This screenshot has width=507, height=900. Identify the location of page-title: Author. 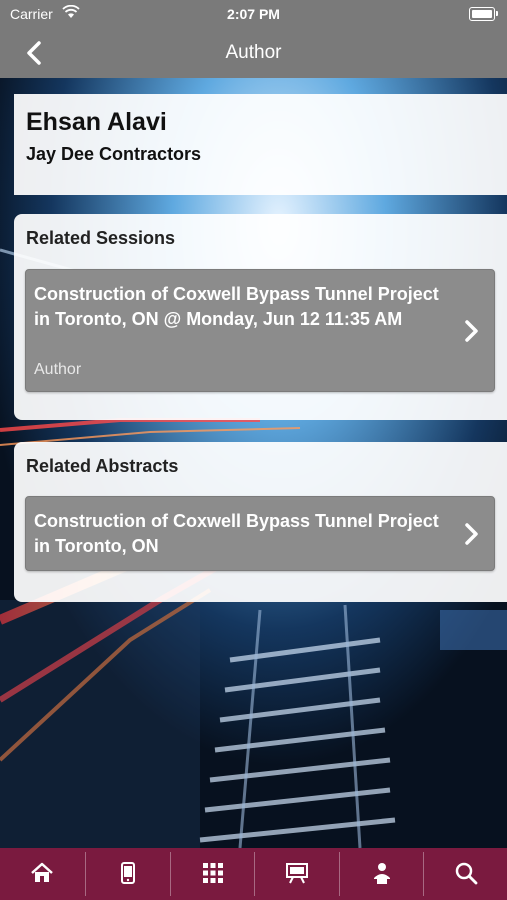
(253, 52).